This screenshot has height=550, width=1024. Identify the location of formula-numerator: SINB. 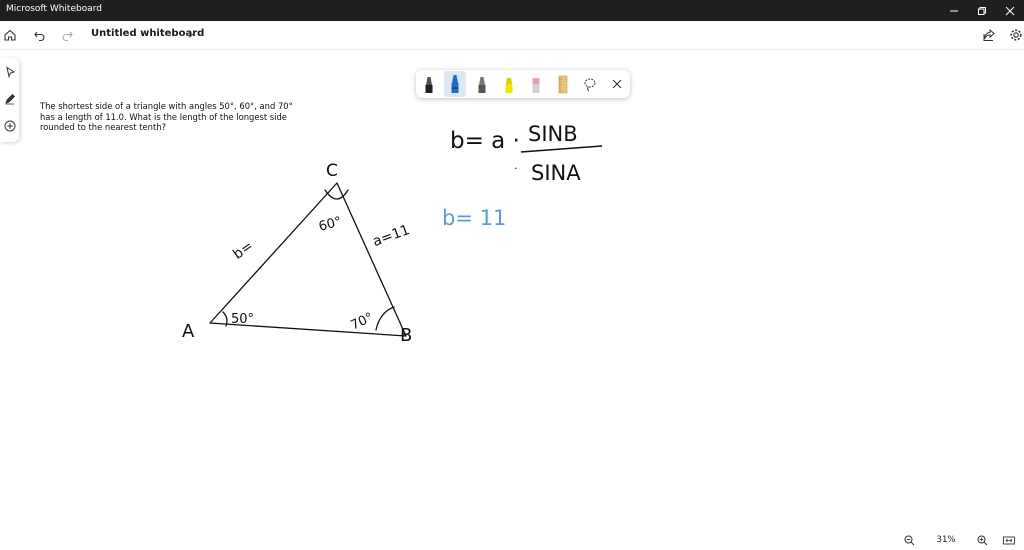
(553, 134).